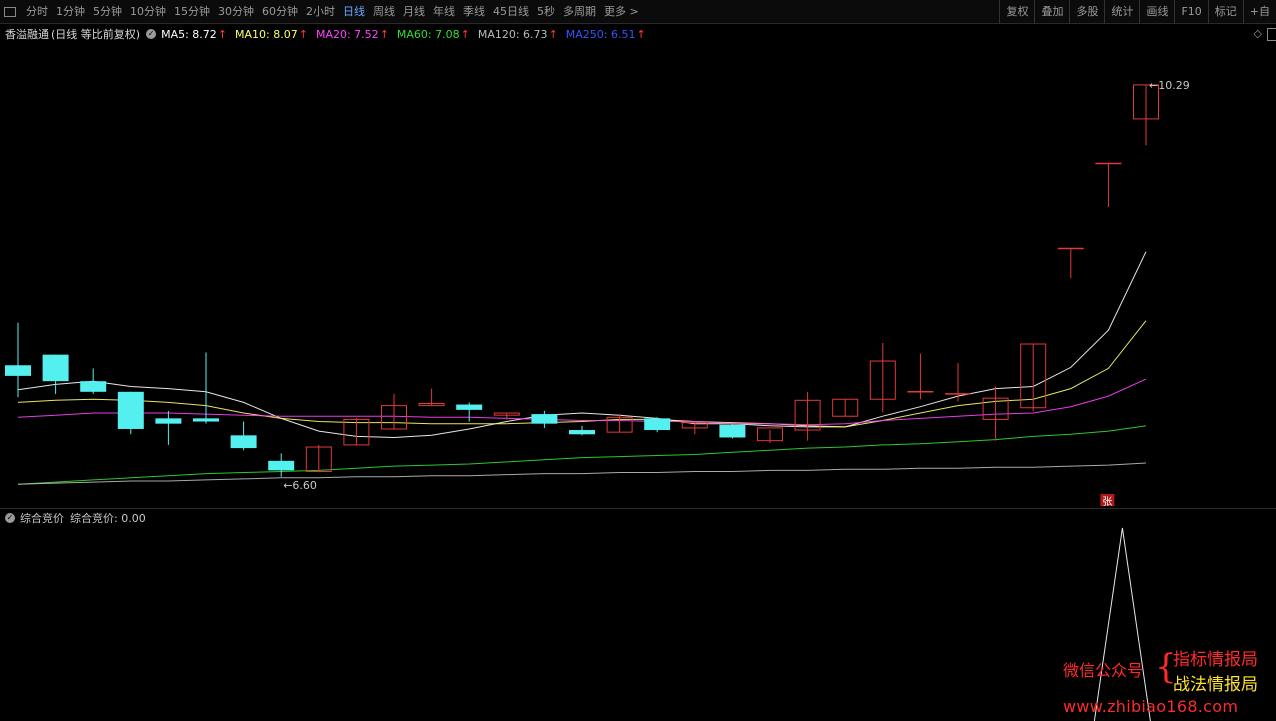 The height and width of the screenshot is (721, 1276). I want to click on toolbar-button: 统计, so click(1121, 12).